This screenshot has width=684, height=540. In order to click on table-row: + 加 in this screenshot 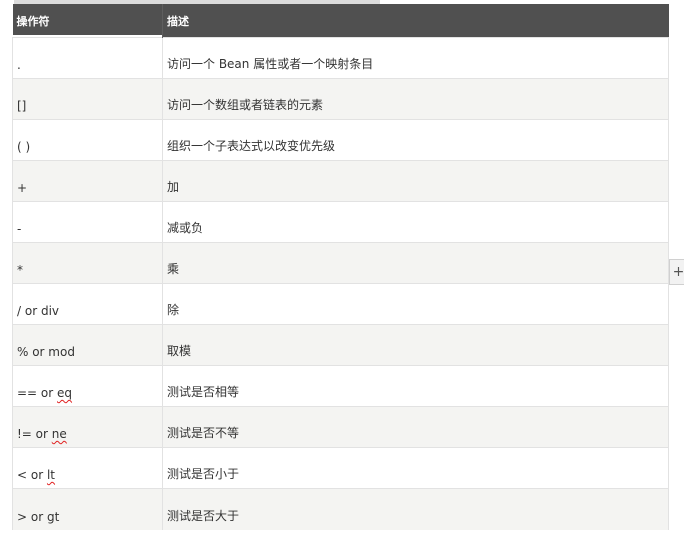, I will do `click(340, 181)`.